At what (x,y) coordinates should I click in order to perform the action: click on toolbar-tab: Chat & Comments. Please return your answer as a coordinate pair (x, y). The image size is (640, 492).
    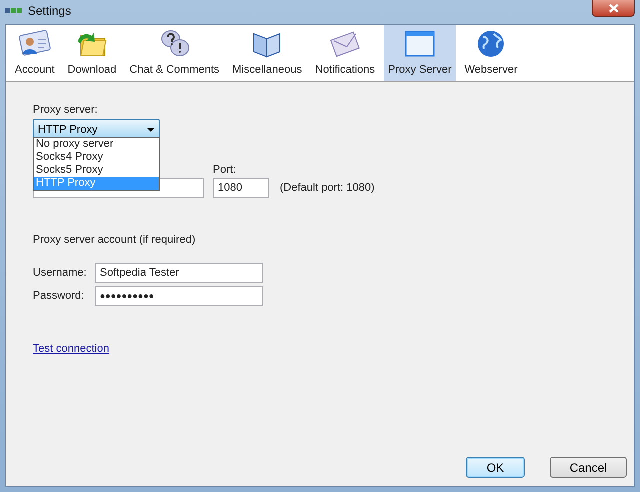
    Looking at the image, I should click on (175, 53).